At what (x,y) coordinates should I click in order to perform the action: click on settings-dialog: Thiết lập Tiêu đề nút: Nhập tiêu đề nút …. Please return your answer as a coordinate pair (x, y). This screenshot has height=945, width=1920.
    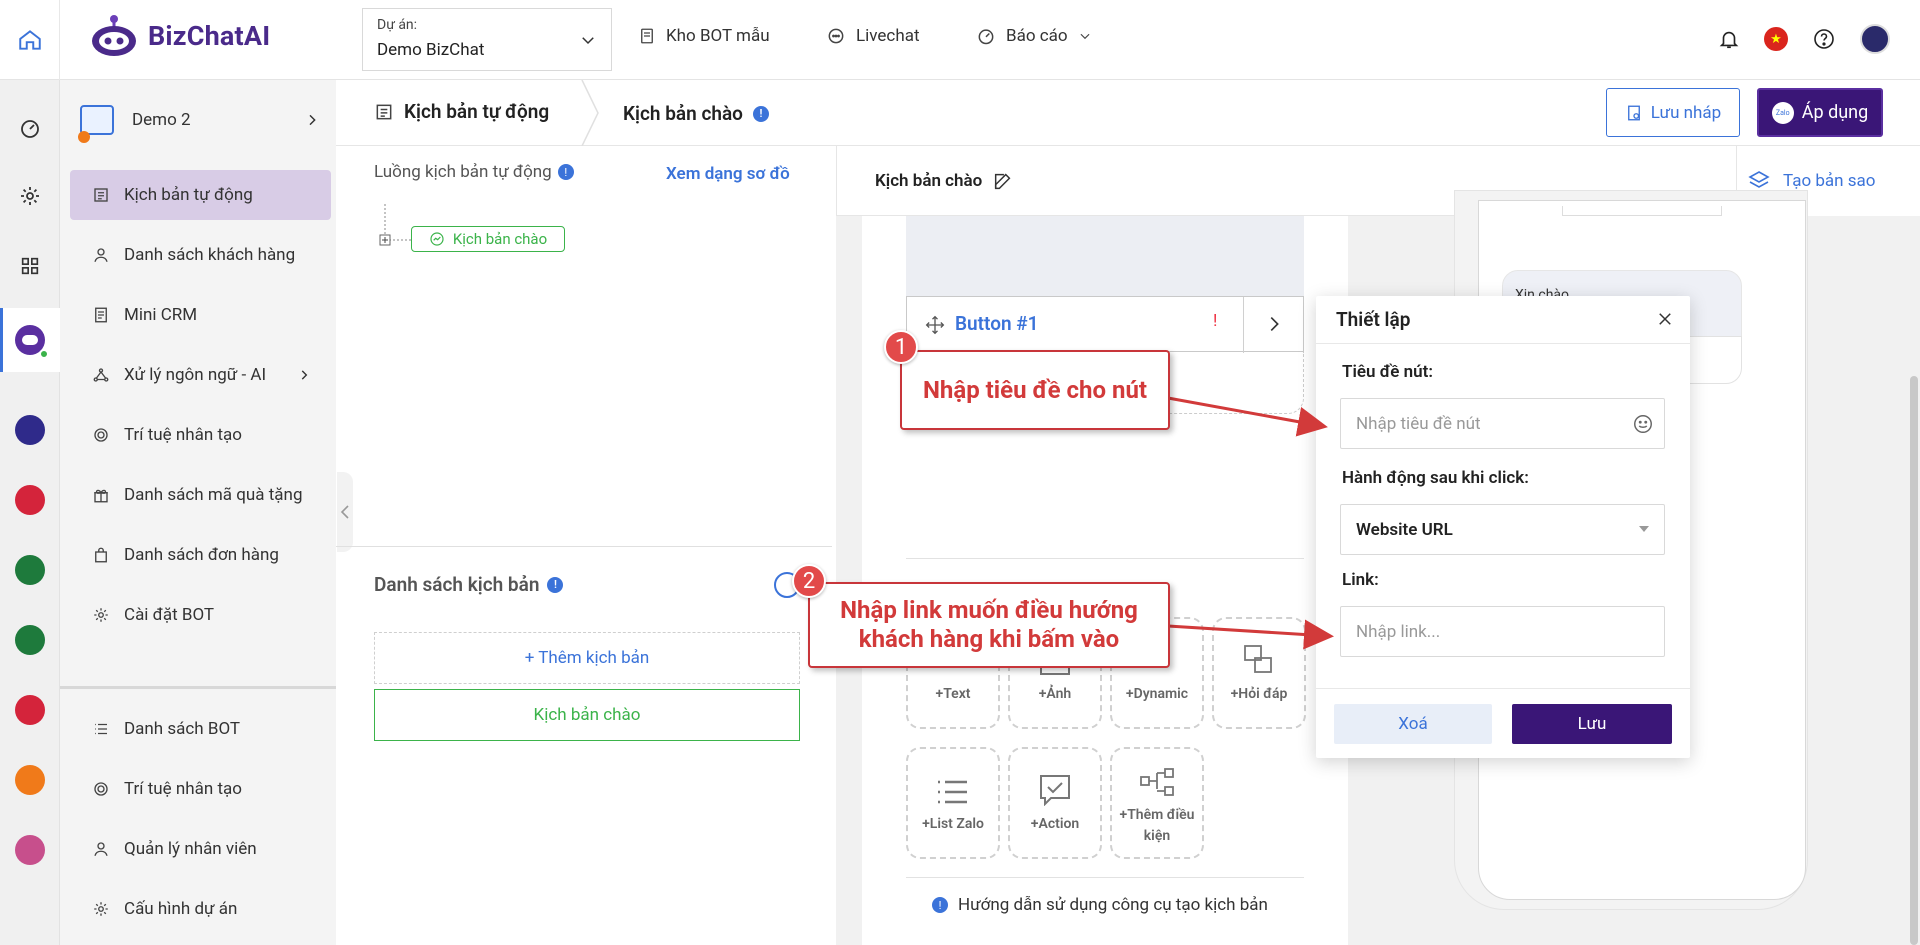
    Looking at the image, I should click on (1503, 527).